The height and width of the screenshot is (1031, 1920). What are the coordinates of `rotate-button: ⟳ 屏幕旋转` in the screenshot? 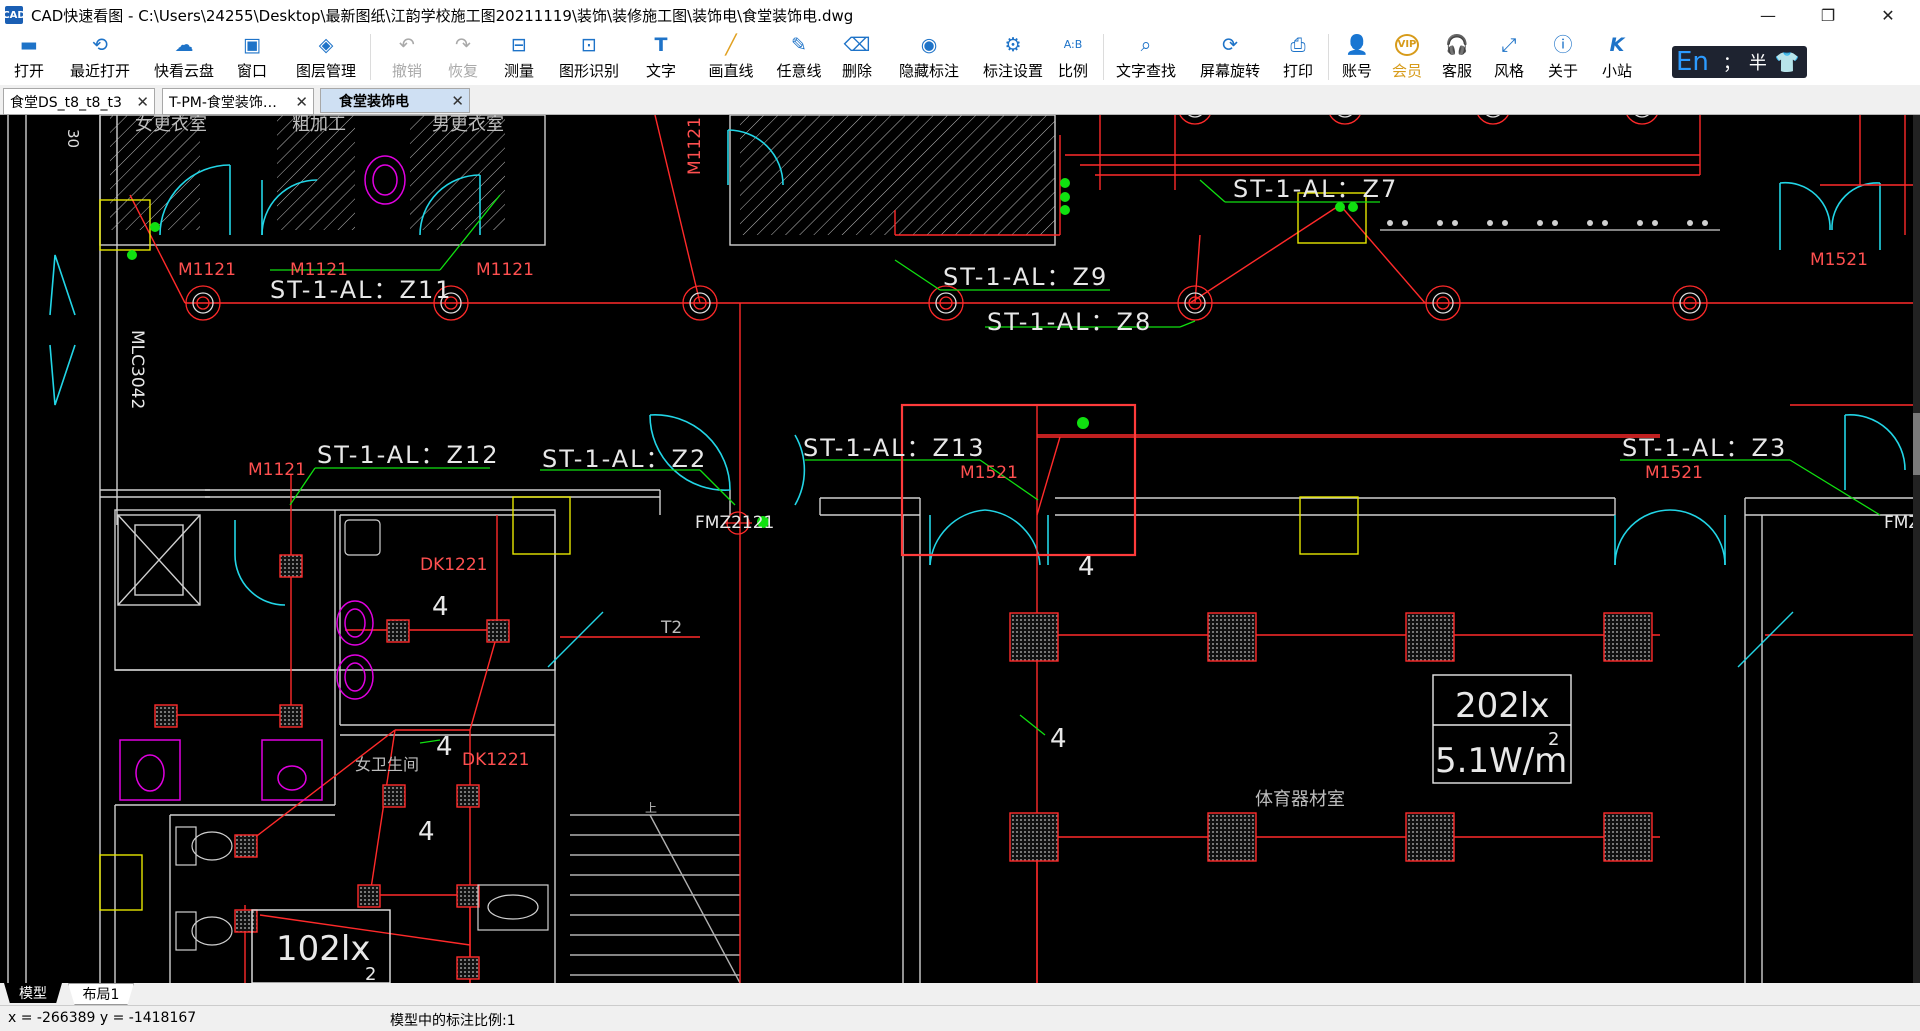 It's located at (1230, 57).